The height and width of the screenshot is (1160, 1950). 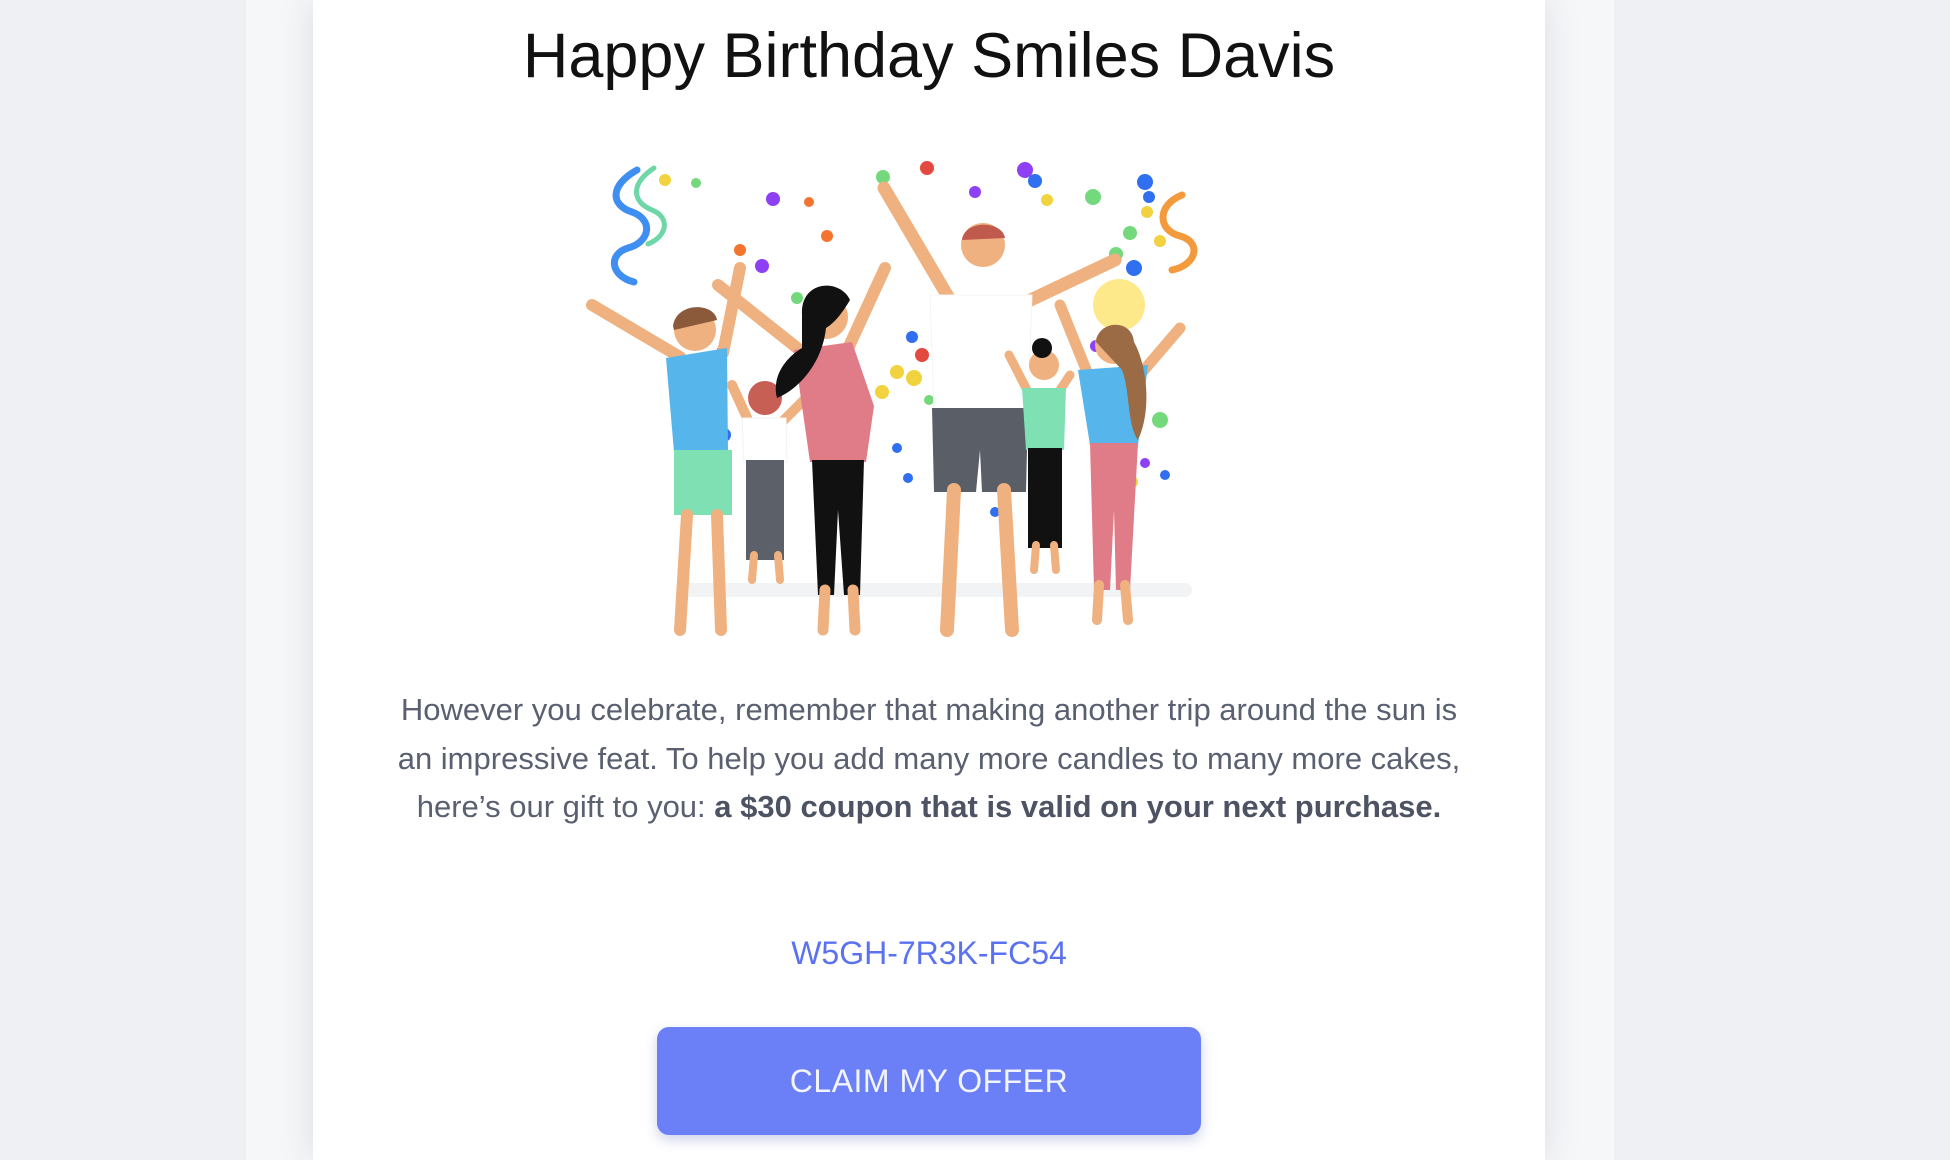 I want to click on claim-offer-button: CLAIM MY OFFER, so click(x=929, y=1081).